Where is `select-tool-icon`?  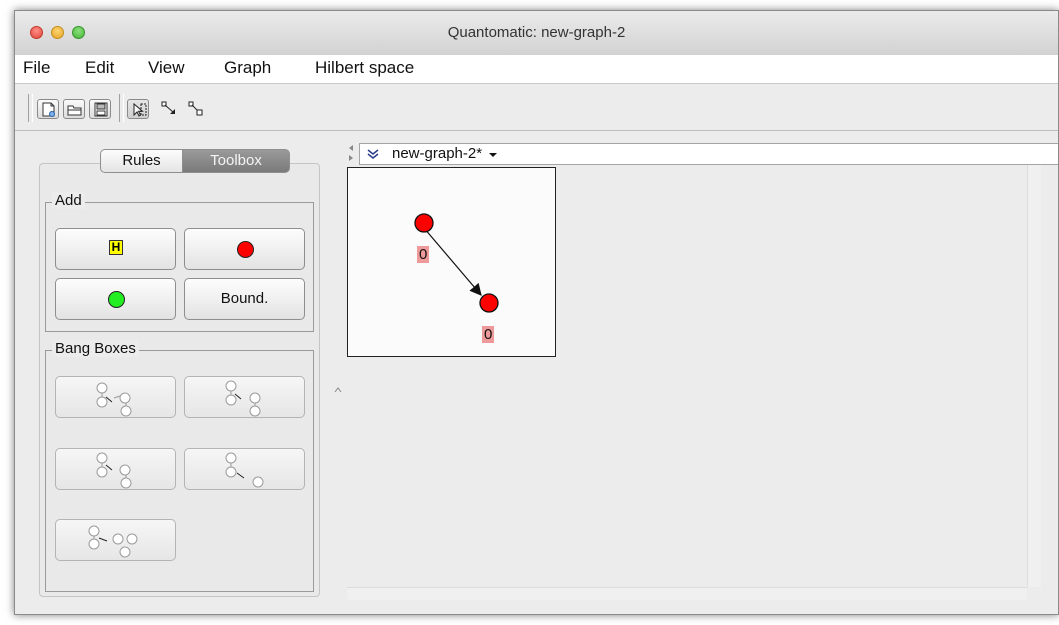
select-tool-icon is located at coordinates (140, 109).